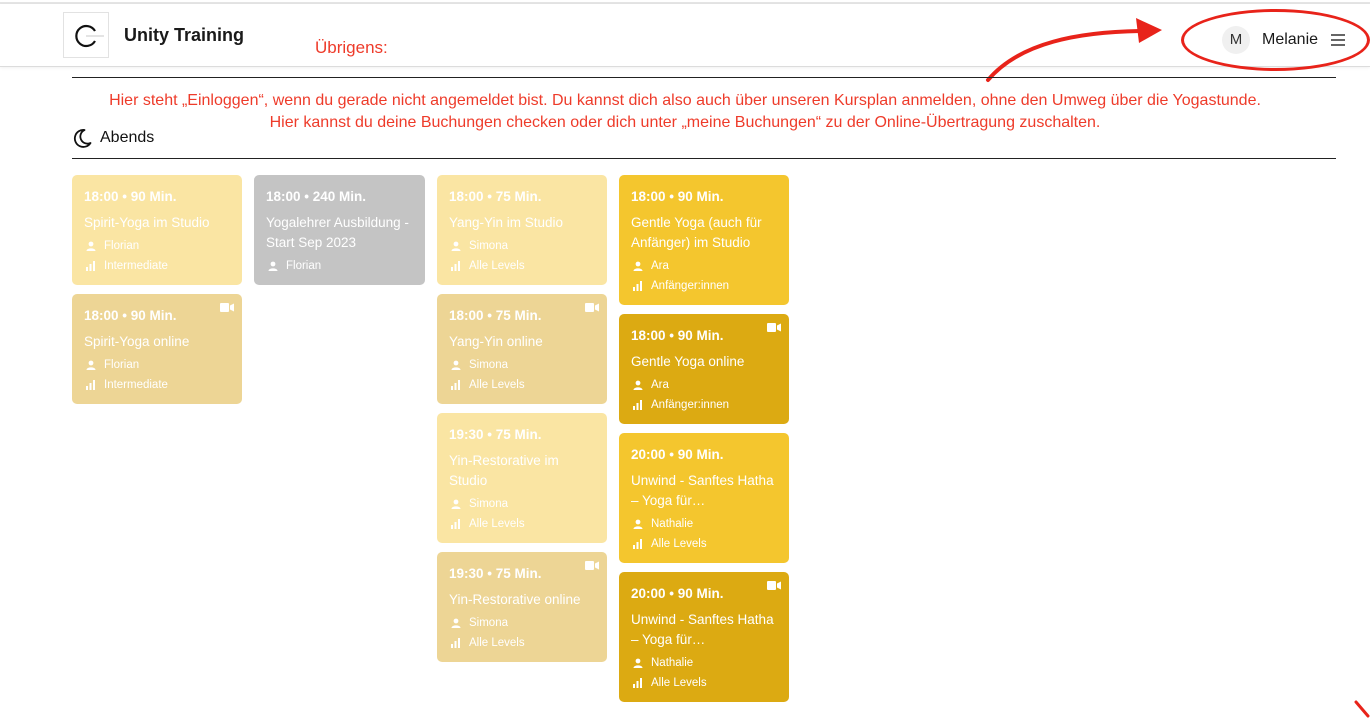 This screenshot has width=1370, height=718. What do you see at coordinates (504, 470) in the screenshot?
I see `class-title: Yin-Restorative im Studio` at bounding box center [504, 470].